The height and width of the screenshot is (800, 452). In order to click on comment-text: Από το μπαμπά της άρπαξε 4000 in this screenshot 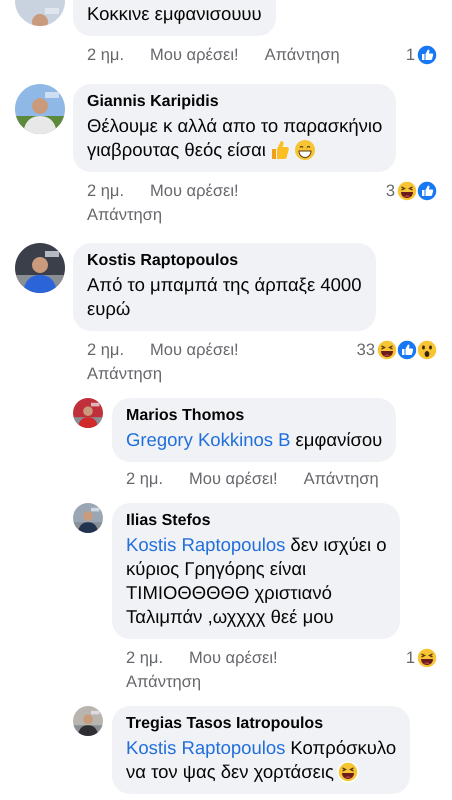, I will do `click(224, 285)`.